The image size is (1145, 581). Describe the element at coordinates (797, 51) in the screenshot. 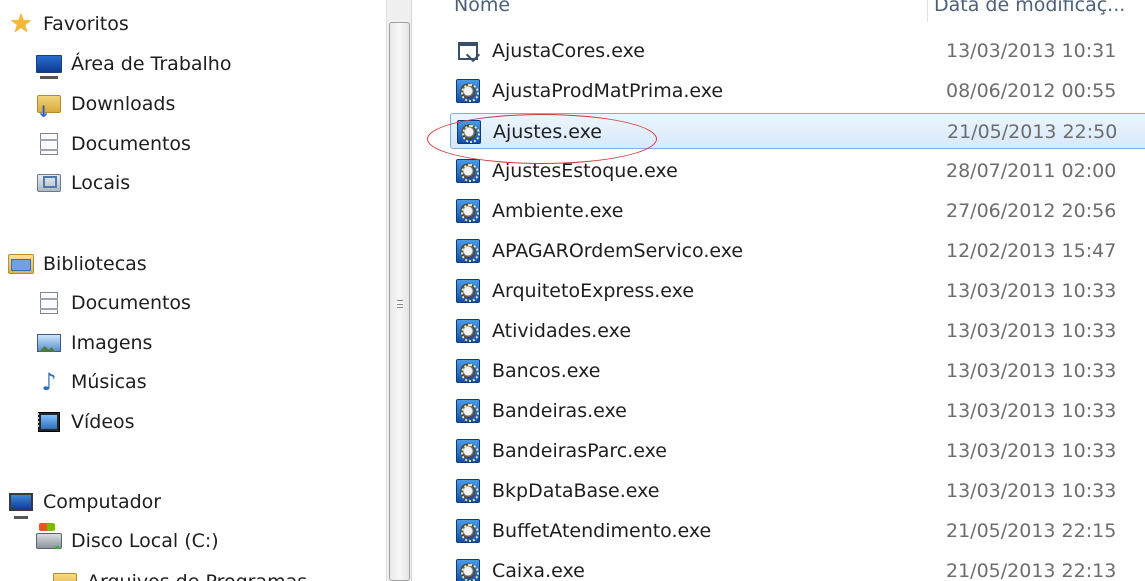

I see `file-row: AjustaCores.exe 13/03/2013 10:31` at that location.